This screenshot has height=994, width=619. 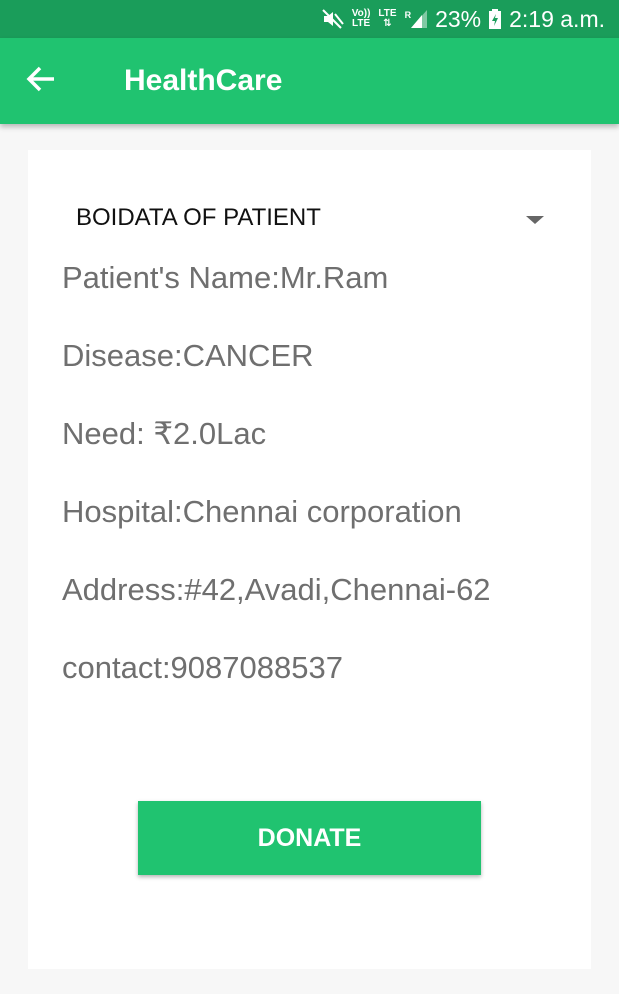 What do you see at coordinates (276, 589) in the screenshot?
I see `patient-address: Address:#42,Avadi,Chennai-62` at bounding box center [276, 589].